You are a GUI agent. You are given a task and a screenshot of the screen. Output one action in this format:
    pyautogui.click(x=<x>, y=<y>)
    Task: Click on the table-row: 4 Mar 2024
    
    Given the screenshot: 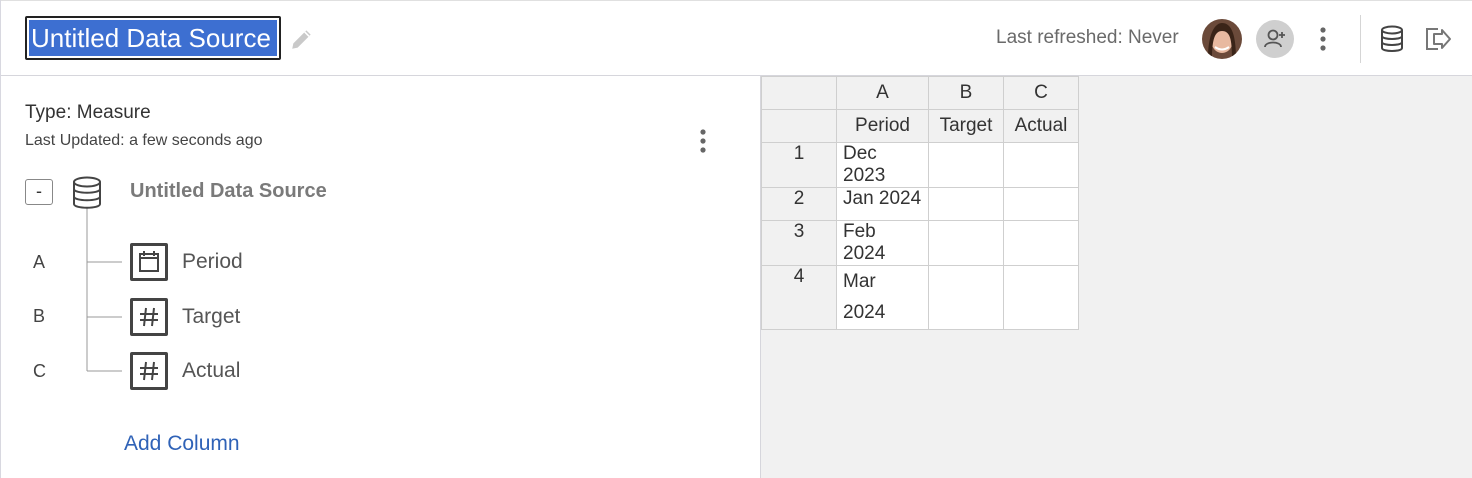 What is the action you would take?
    pyautogui.click(x=920, y=297)
    